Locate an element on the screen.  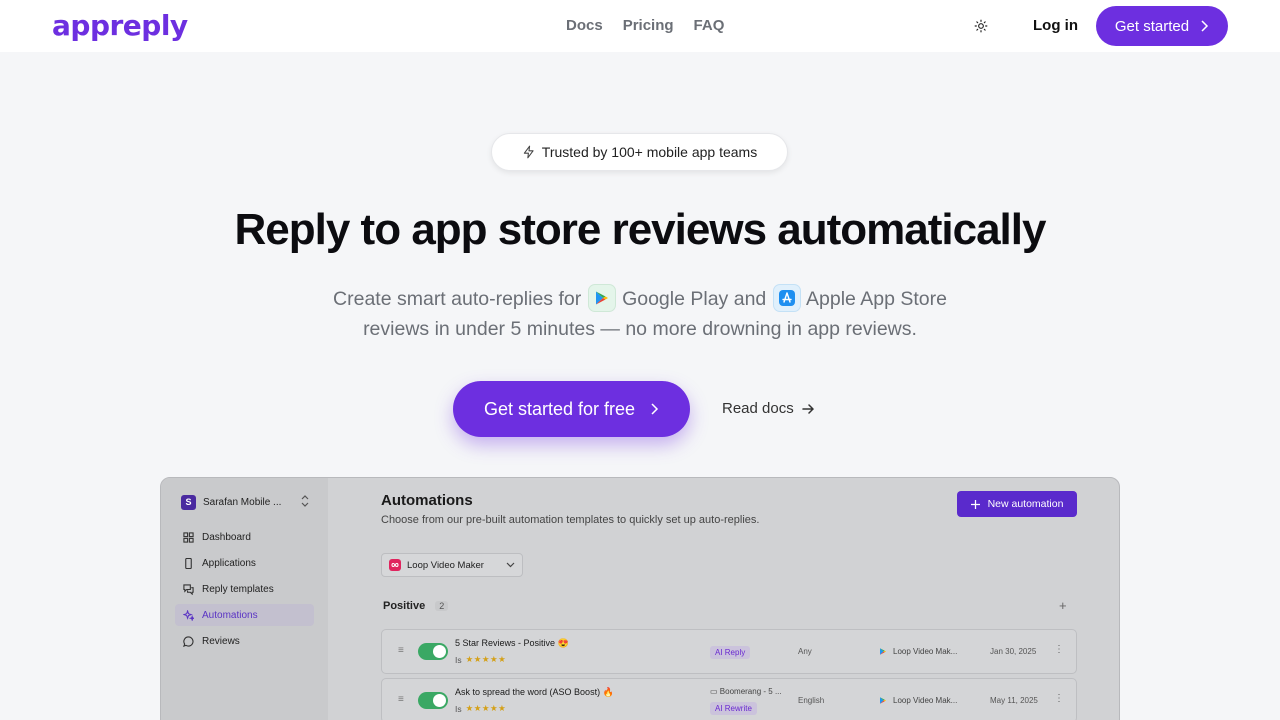
sidebar-item-applications: Applications is located at coordinates (244, 563).